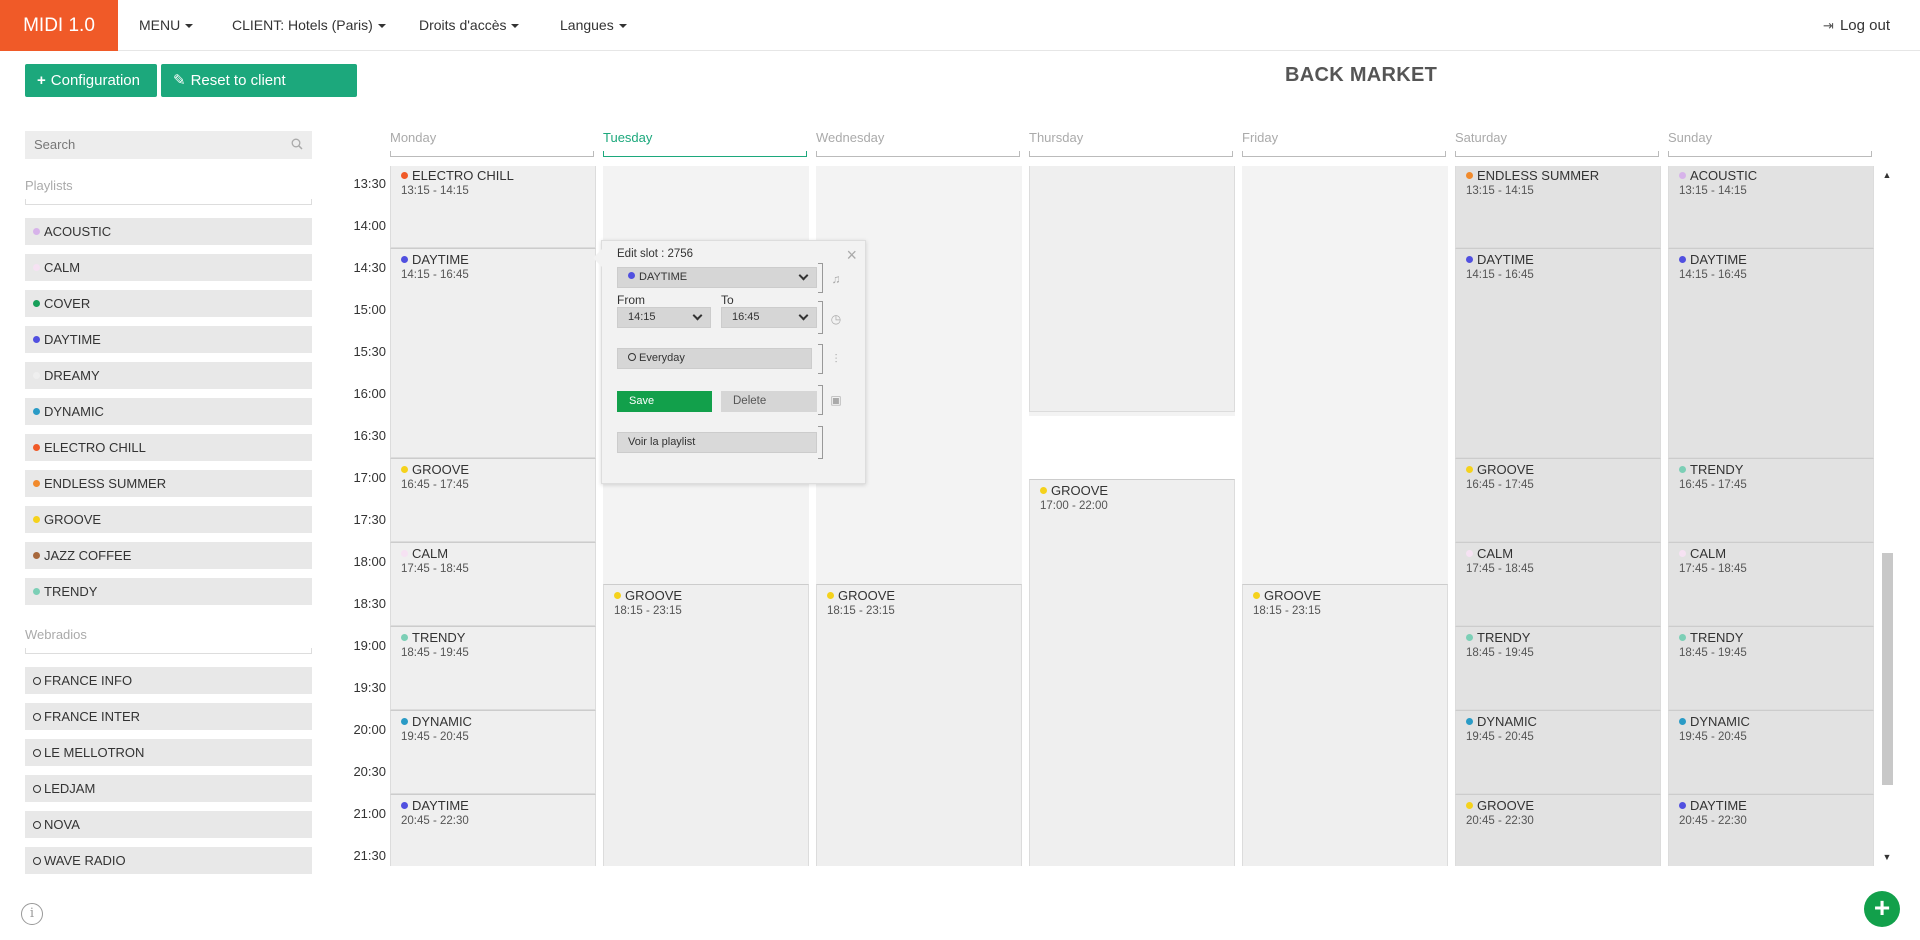  I want to click on time-label: 17:30, so click(369, 519).